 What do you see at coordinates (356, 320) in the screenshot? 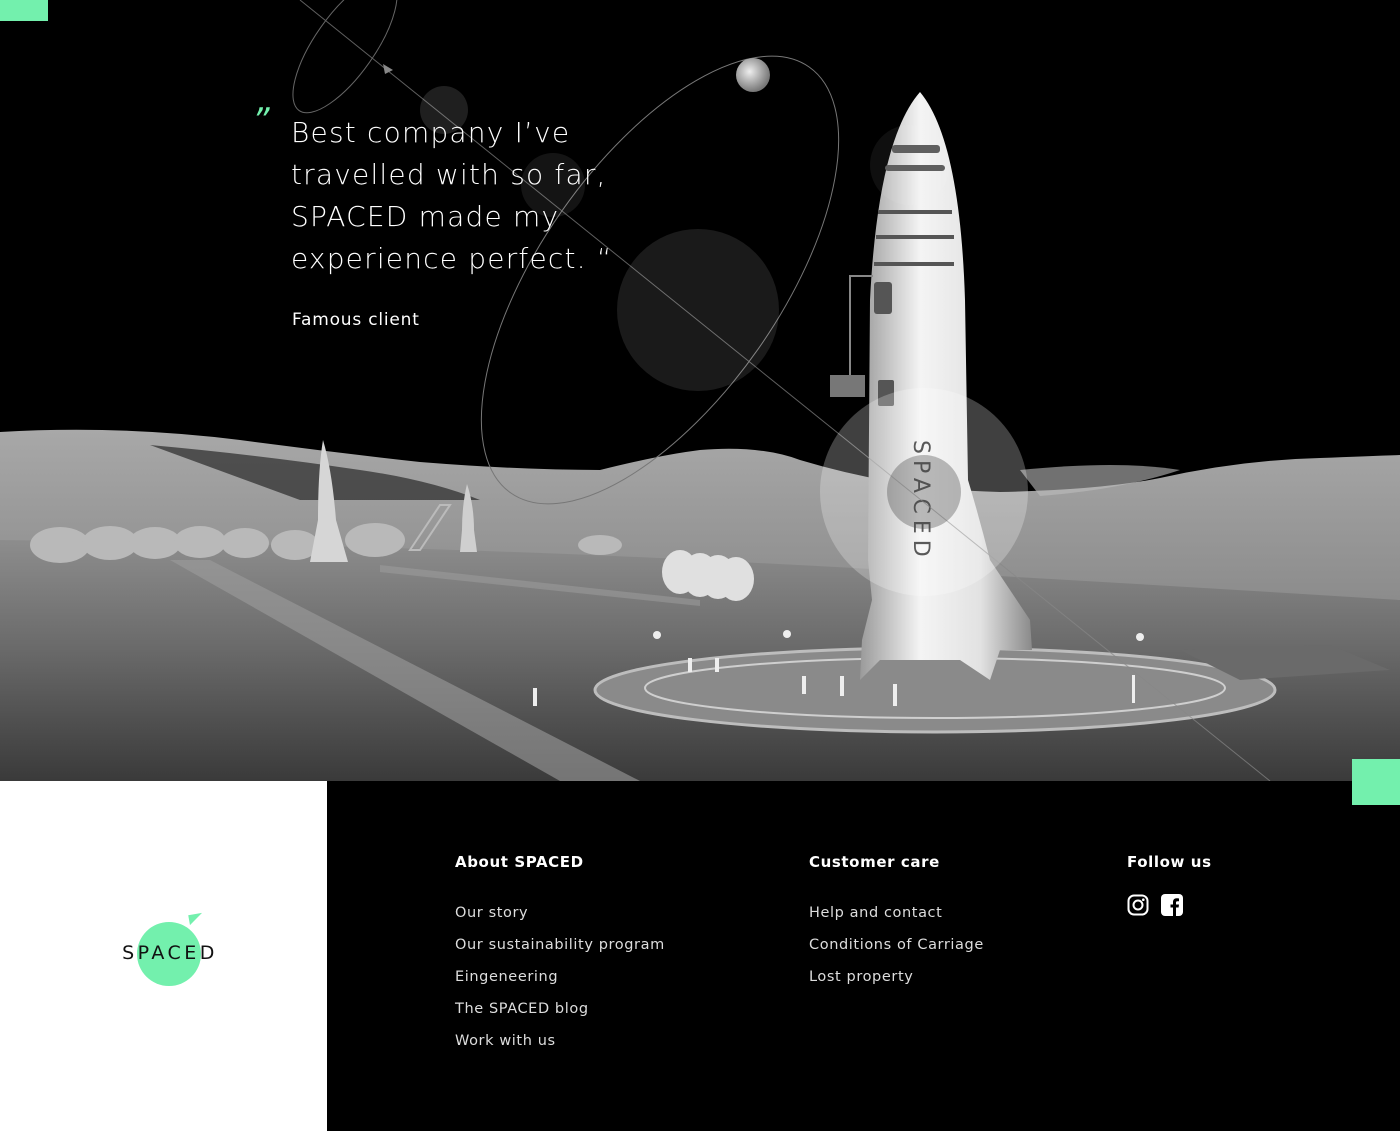
I see `testimonial-author: Famous client` at bounding box center [356, 320].